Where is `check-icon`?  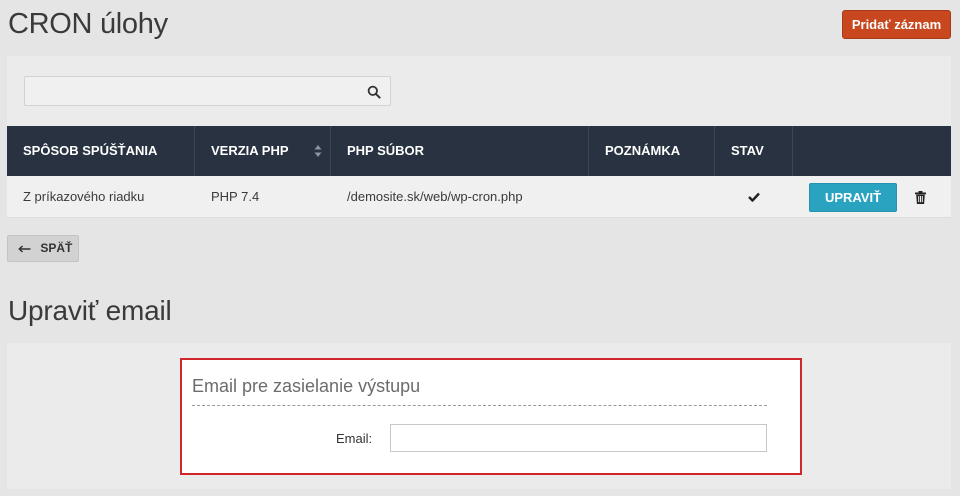
check-icon is located at coordinates (754, 197).